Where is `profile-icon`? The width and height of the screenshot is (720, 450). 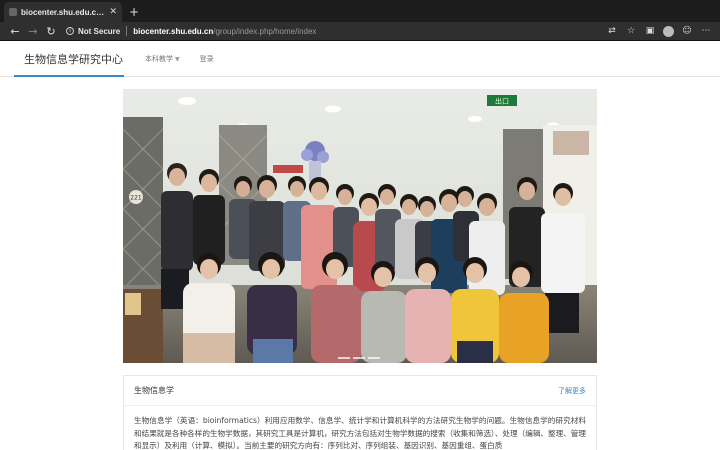 profile-icon is located at coordinates (668, 31).